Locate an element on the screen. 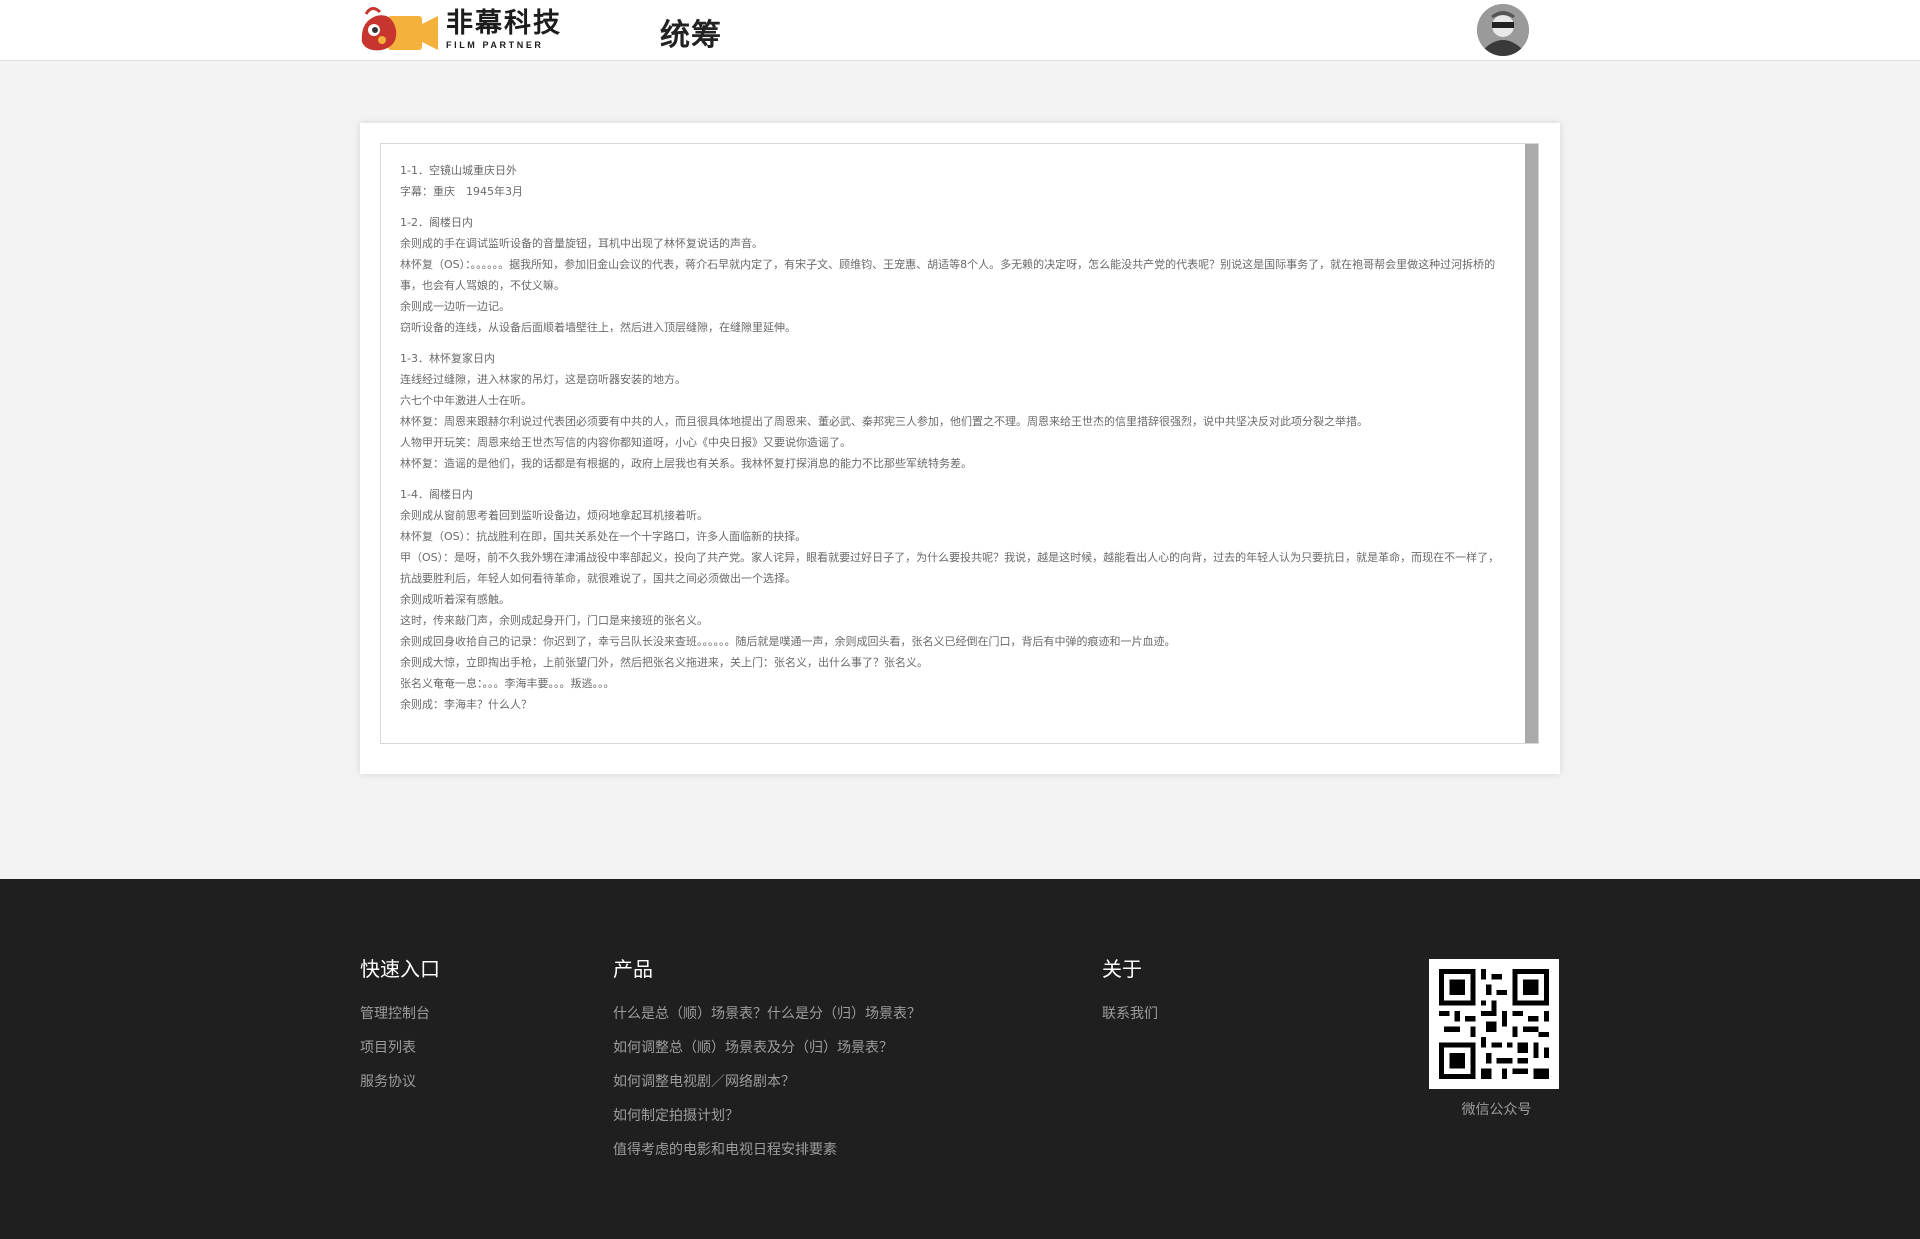 This screenshot has width=1920, height=1239. scene-heading: 1-3．林怀复家日内 is located at coordinates (447, 358).